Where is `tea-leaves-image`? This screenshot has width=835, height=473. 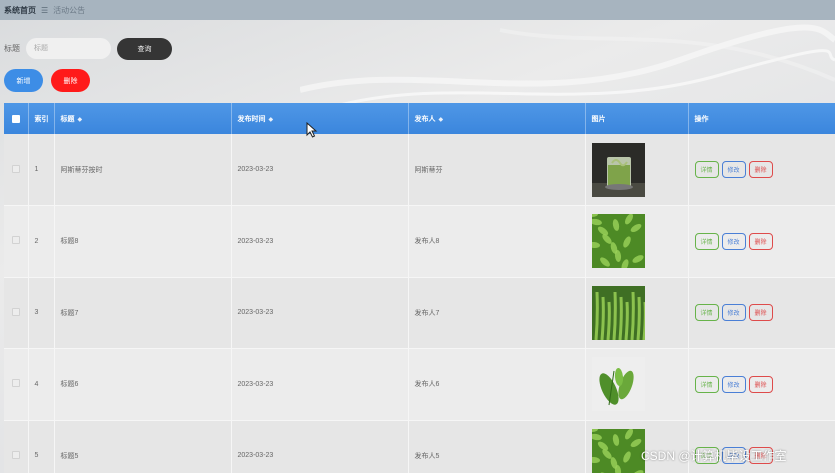
tea-leaves-image is located at coordinates (618, 384).